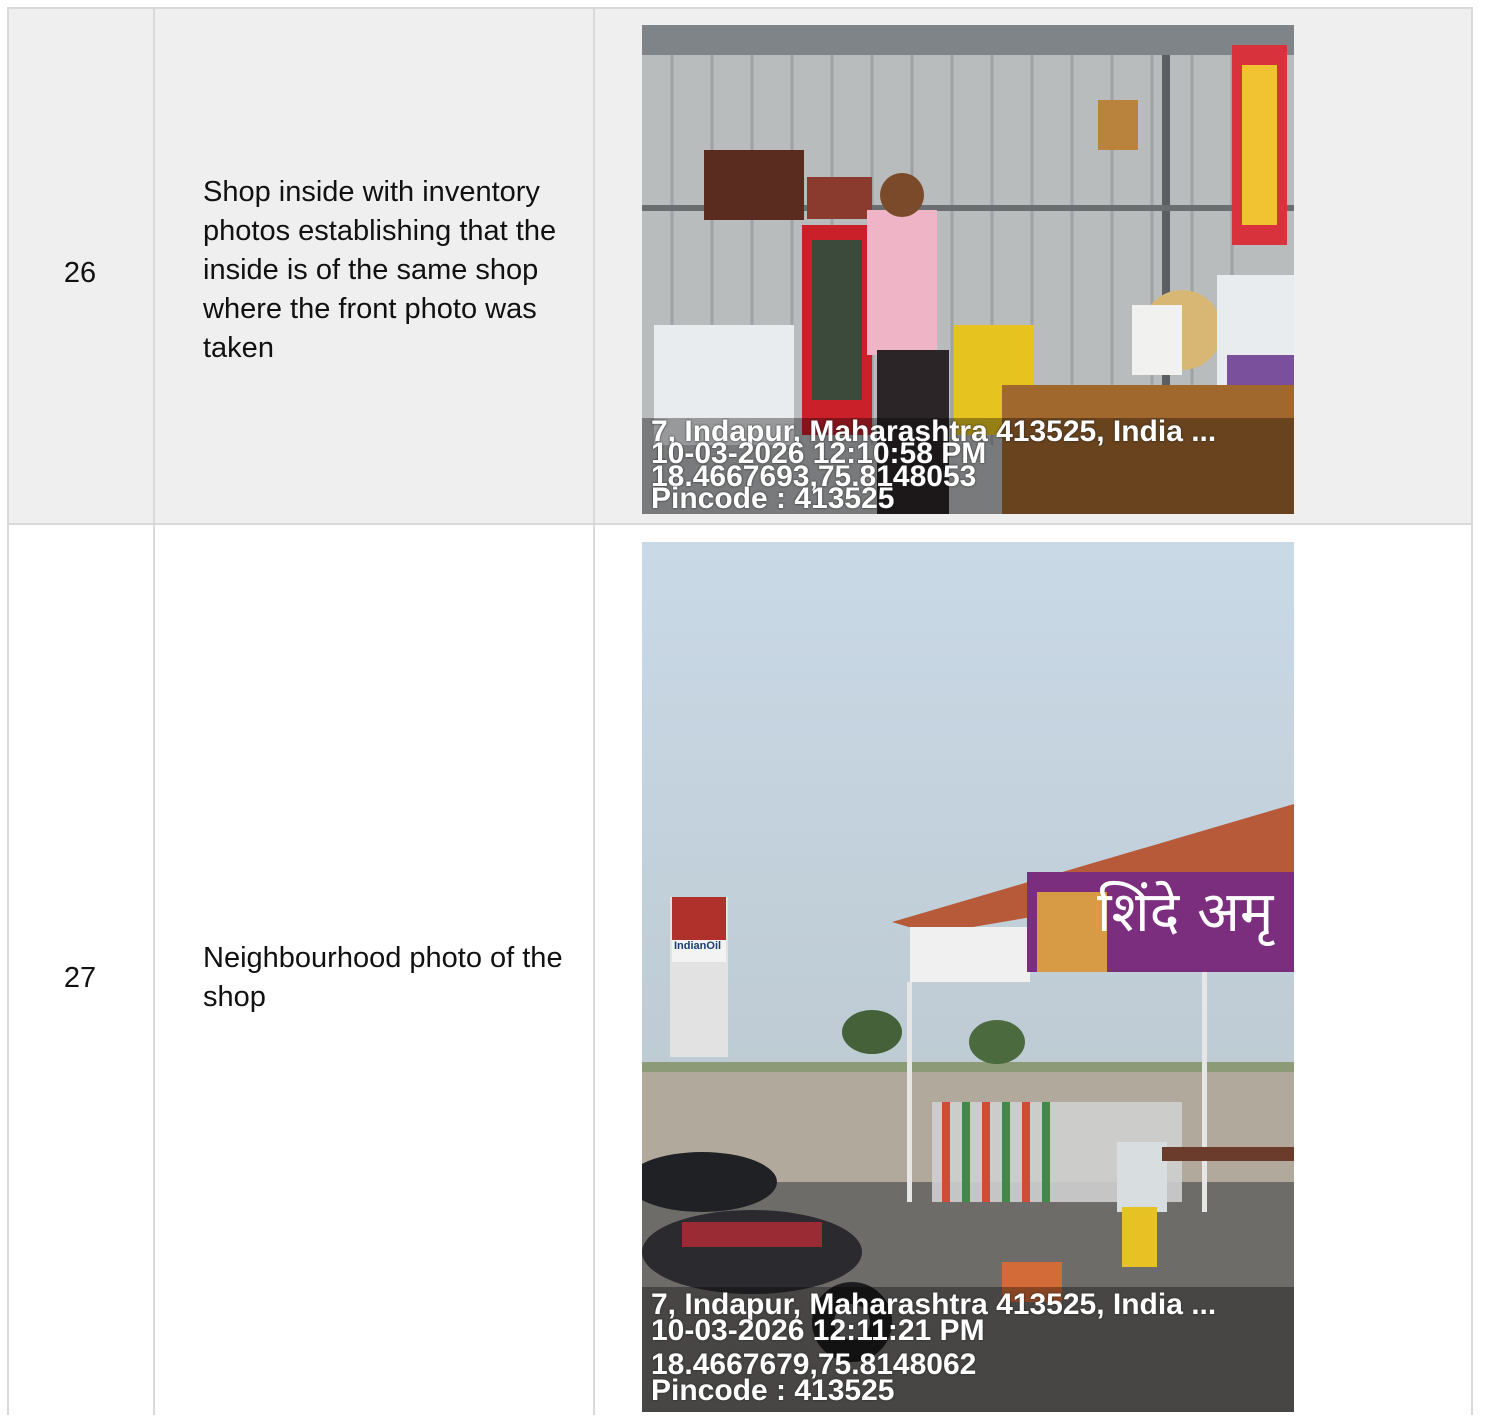  I want to click on photo-datetime: 10-03-2026 12:11:21 PM, so click(818, 1330).